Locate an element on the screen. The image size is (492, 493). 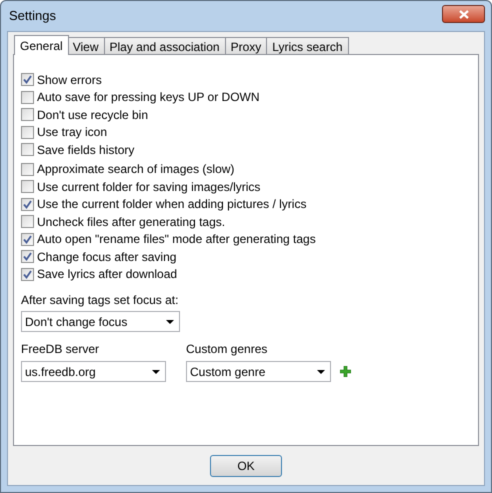
field-label: After saving tags set focus at: is located at coordinates (100, 300).